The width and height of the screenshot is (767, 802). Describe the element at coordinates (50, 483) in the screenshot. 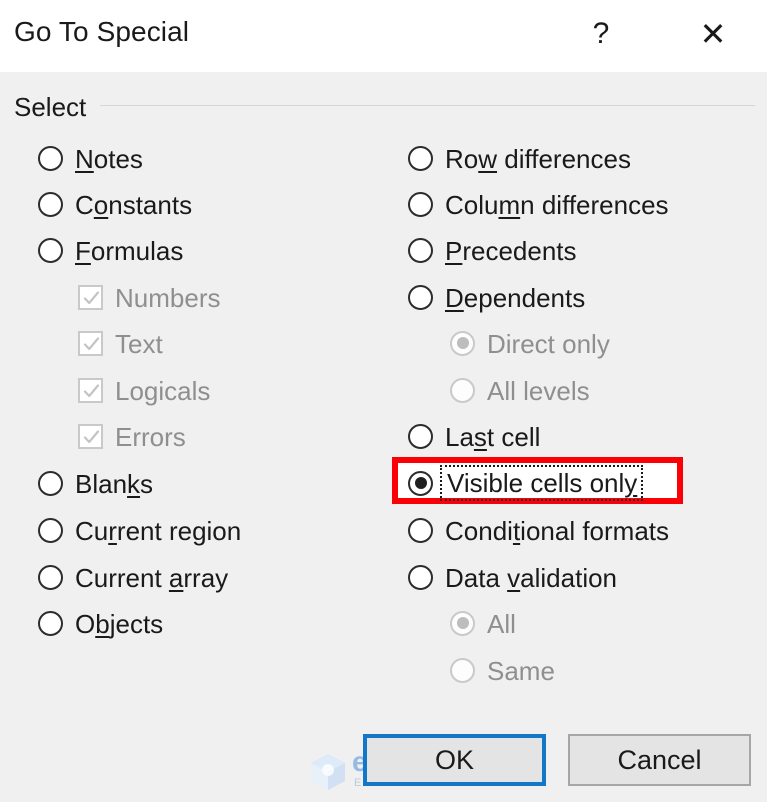

I see `radio-indicator-blanks` at that location.